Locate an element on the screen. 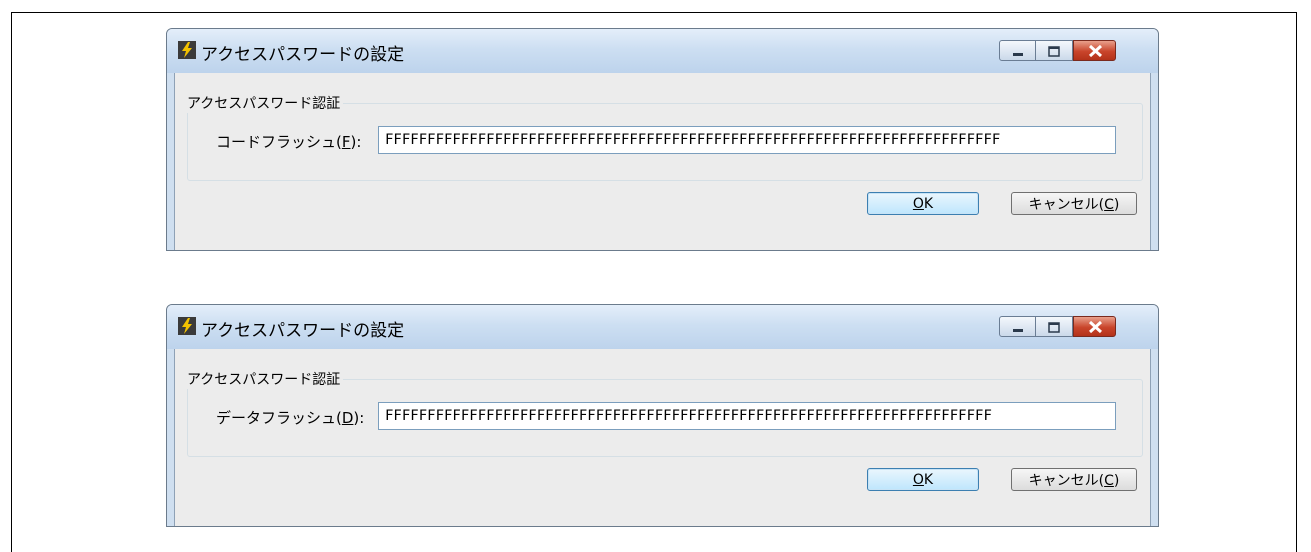 The width and height of the screenshot is (1311, 552). data-flash-label: データフラッシュ(D): is located at coordinates (290, 418).